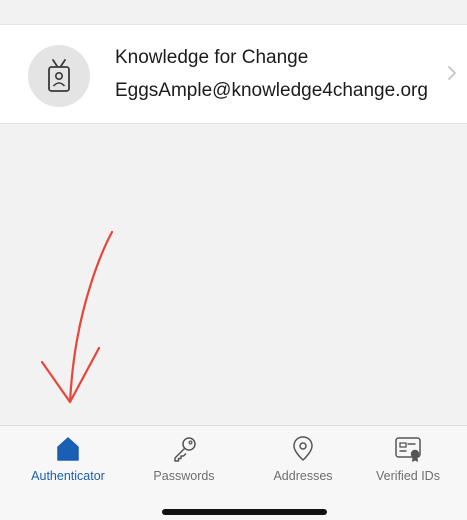  Describe the element at coordinates (408, 476) in the screenshot. I see `tab-label-verified-ids: Verified IDs` at that location.